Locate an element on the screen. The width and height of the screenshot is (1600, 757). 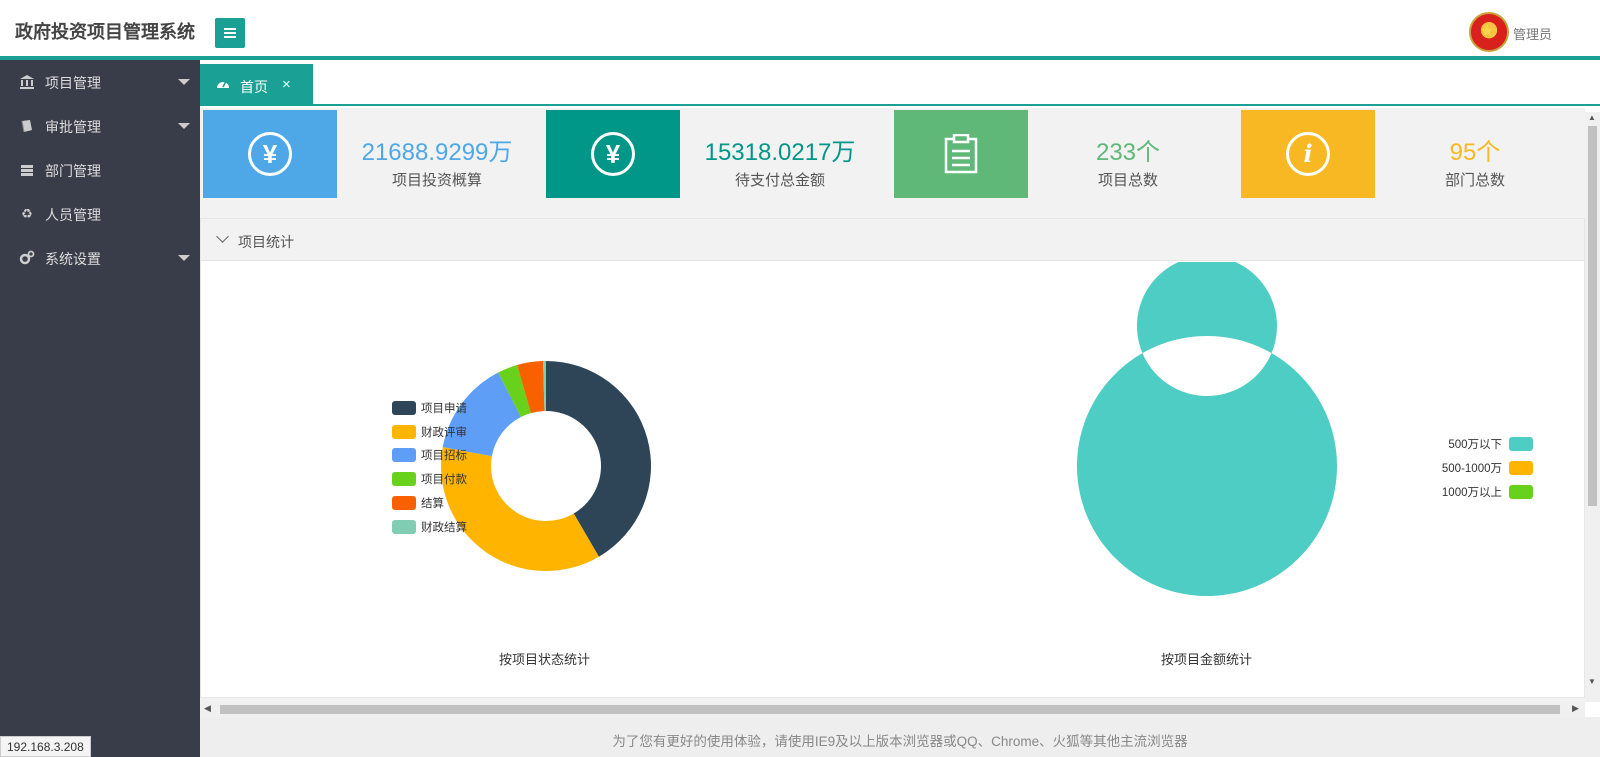
tab-label: 首页 is located at coordinates (254, 87).